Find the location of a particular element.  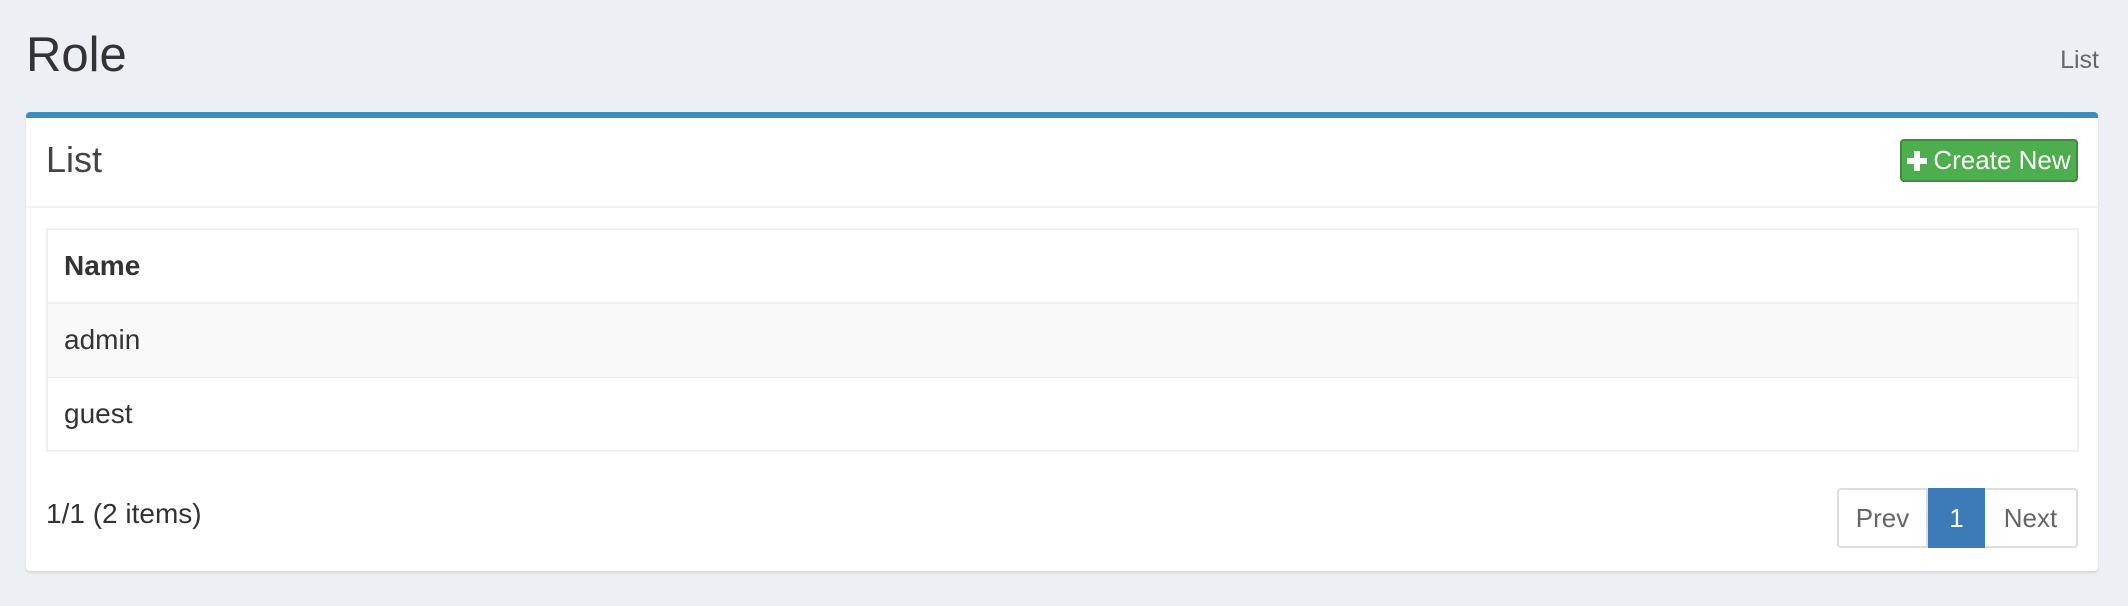

table-row: guest is located at coordinates (1062, 413).